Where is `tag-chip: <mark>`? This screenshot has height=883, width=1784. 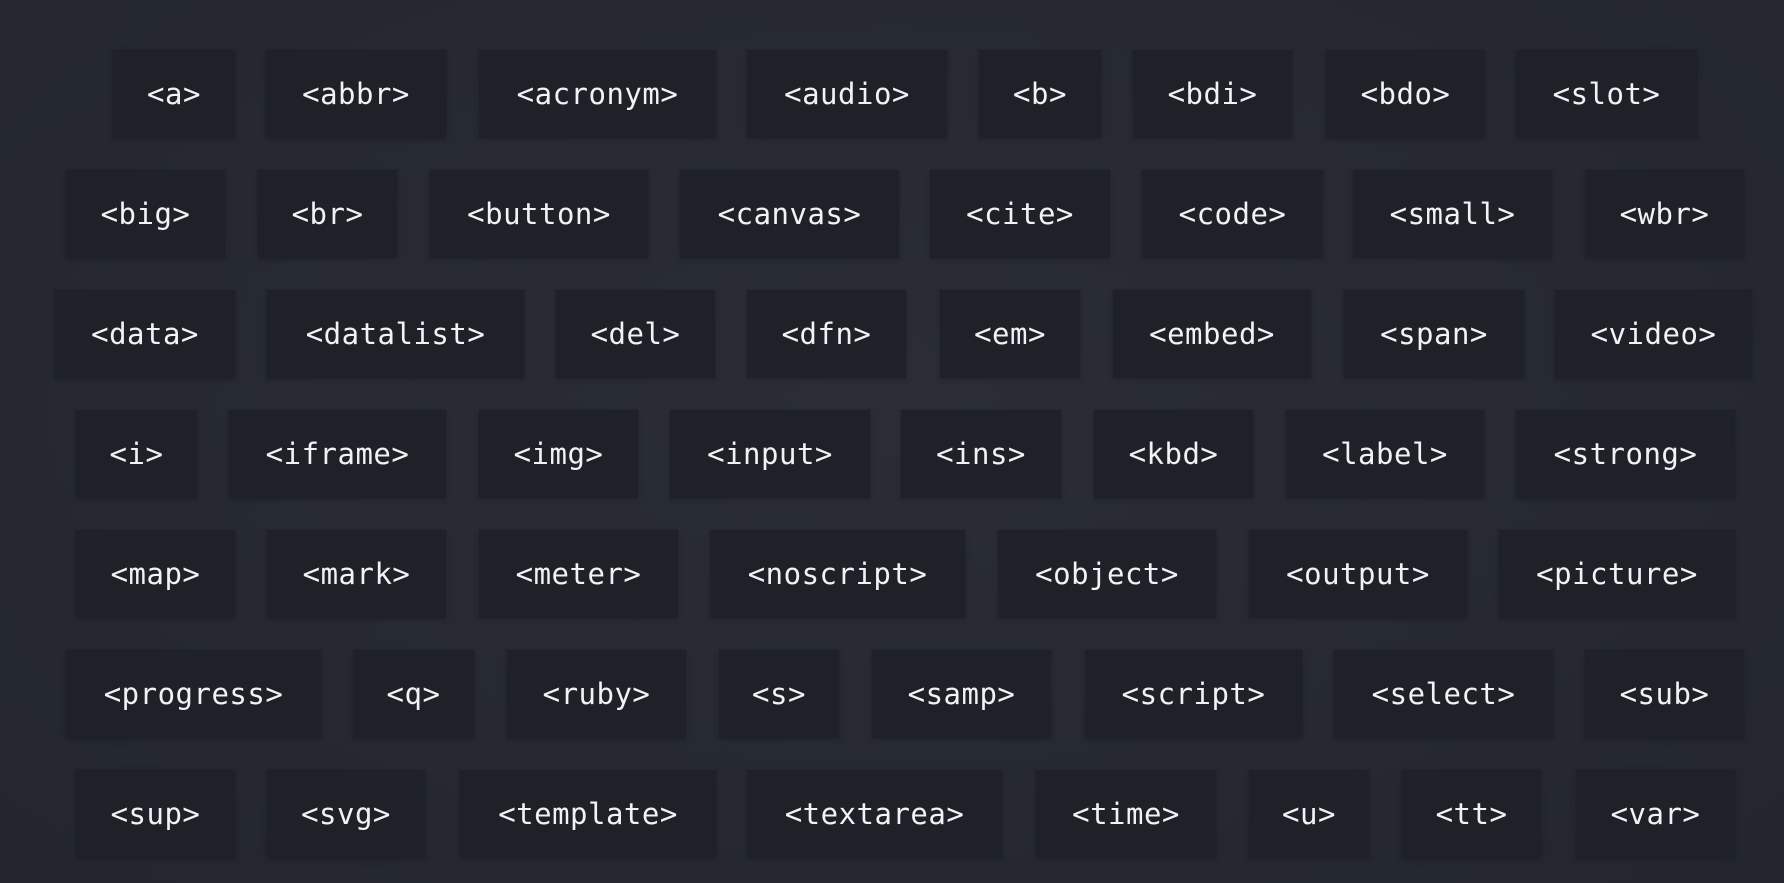
tag-chip: <mark> is located at coordinates (356, 574).